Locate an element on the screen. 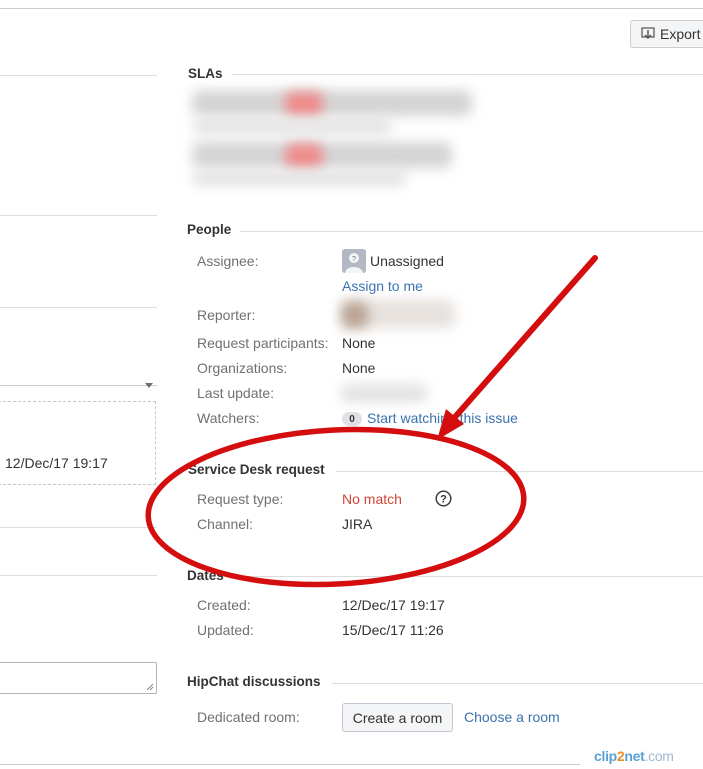 The image size is (703, 769). dates-heading: Dates is located at coordinates (205, 575).